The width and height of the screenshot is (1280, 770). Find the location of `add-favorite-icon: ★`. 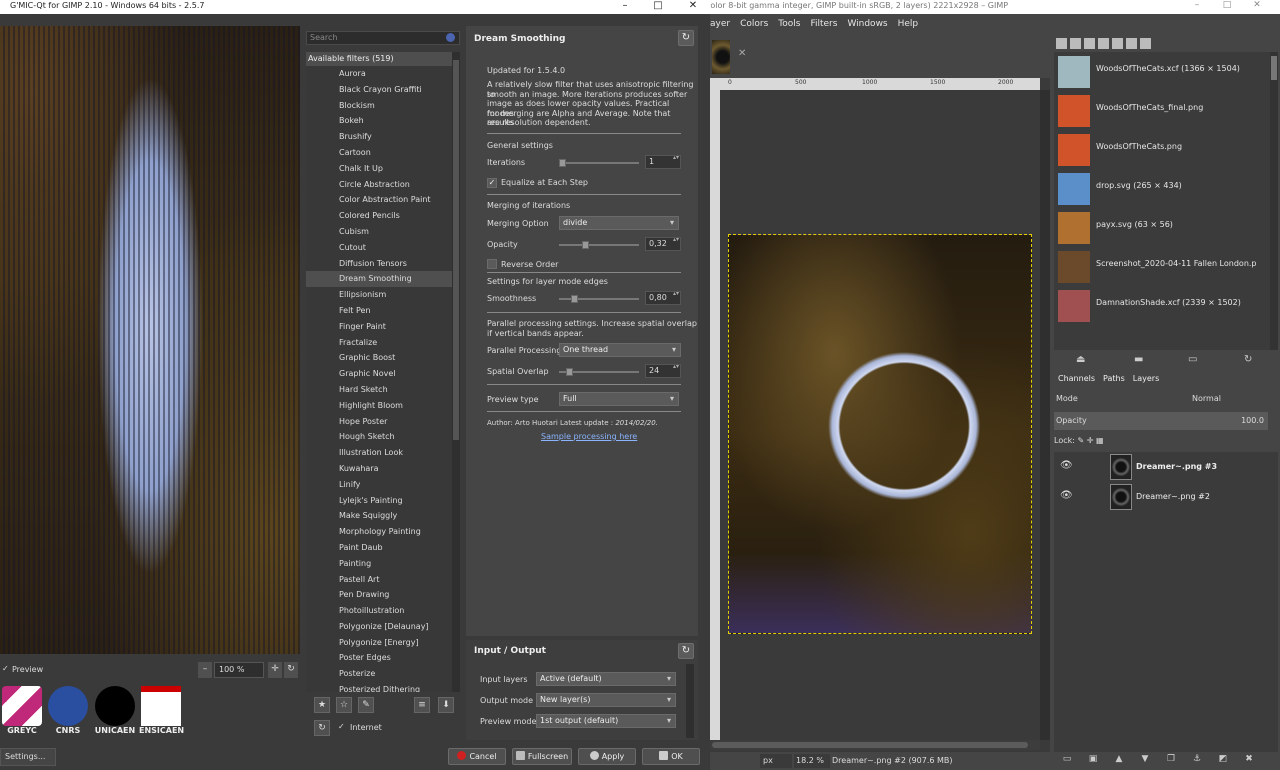

add-favorite-icon: ★ is located at coordinates (322, 705).